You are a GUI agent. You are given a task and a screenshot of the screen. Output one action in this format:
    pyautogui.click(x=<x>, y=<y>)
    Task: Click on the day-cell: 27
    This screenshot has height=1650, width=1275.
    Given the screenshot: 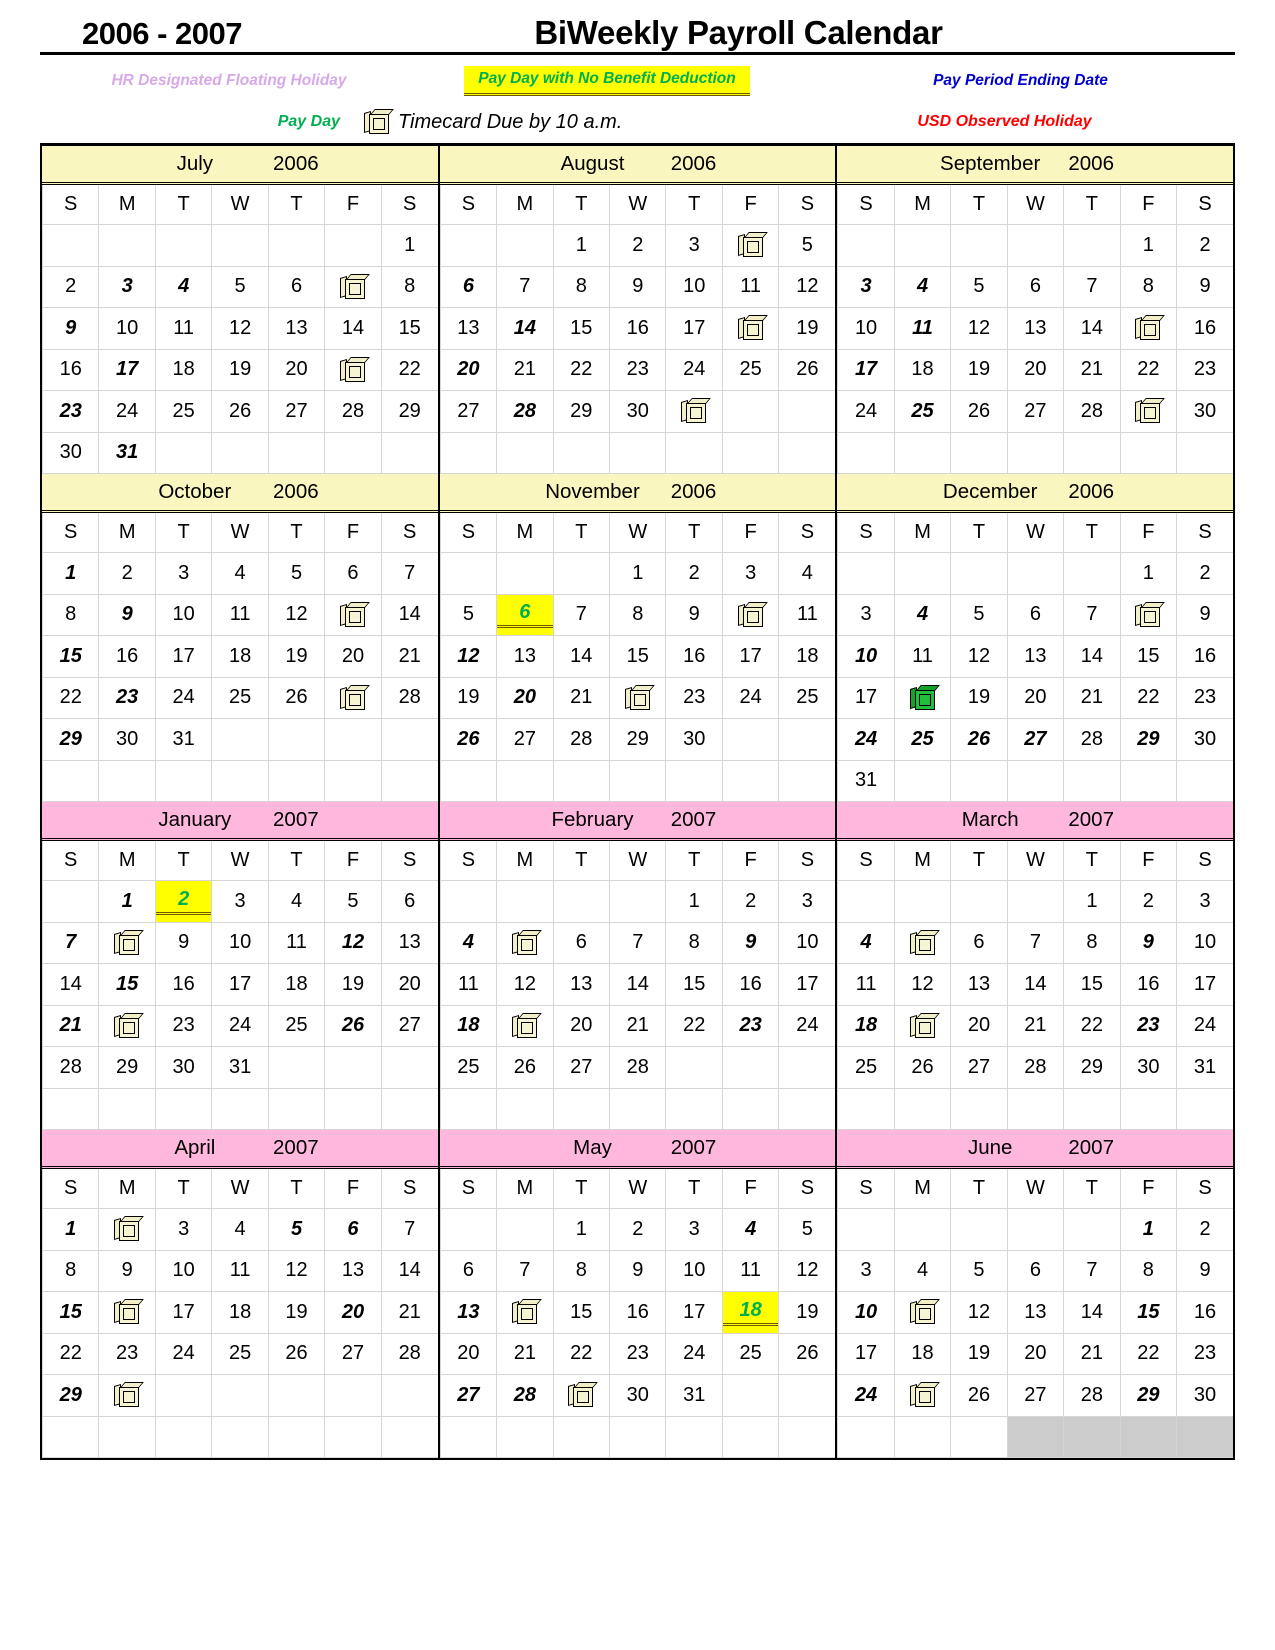 What is the action you would take?
    pyautogui.click(x=1035, y=411)
    